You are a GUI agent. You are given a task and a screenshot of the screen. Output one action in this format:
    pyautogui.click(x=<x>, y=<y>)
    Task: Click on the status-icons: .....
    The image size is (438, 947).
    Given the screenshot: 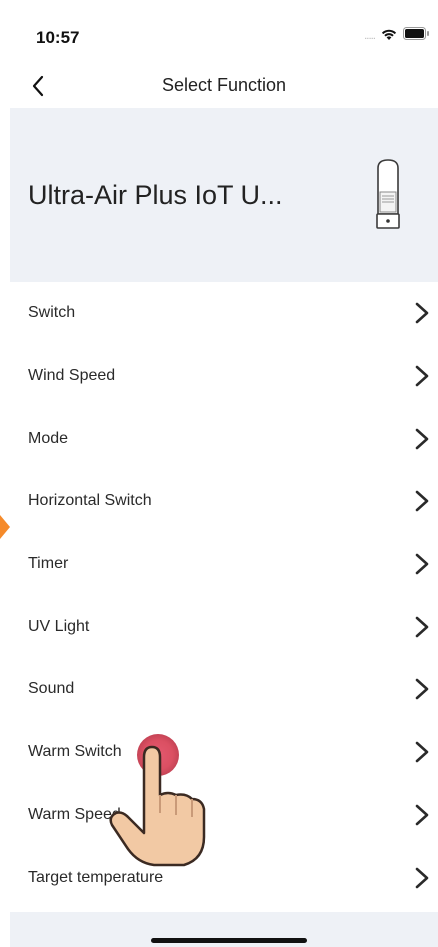 What is the action you would take?
    pyautogui.click(x=397, y=36)
    